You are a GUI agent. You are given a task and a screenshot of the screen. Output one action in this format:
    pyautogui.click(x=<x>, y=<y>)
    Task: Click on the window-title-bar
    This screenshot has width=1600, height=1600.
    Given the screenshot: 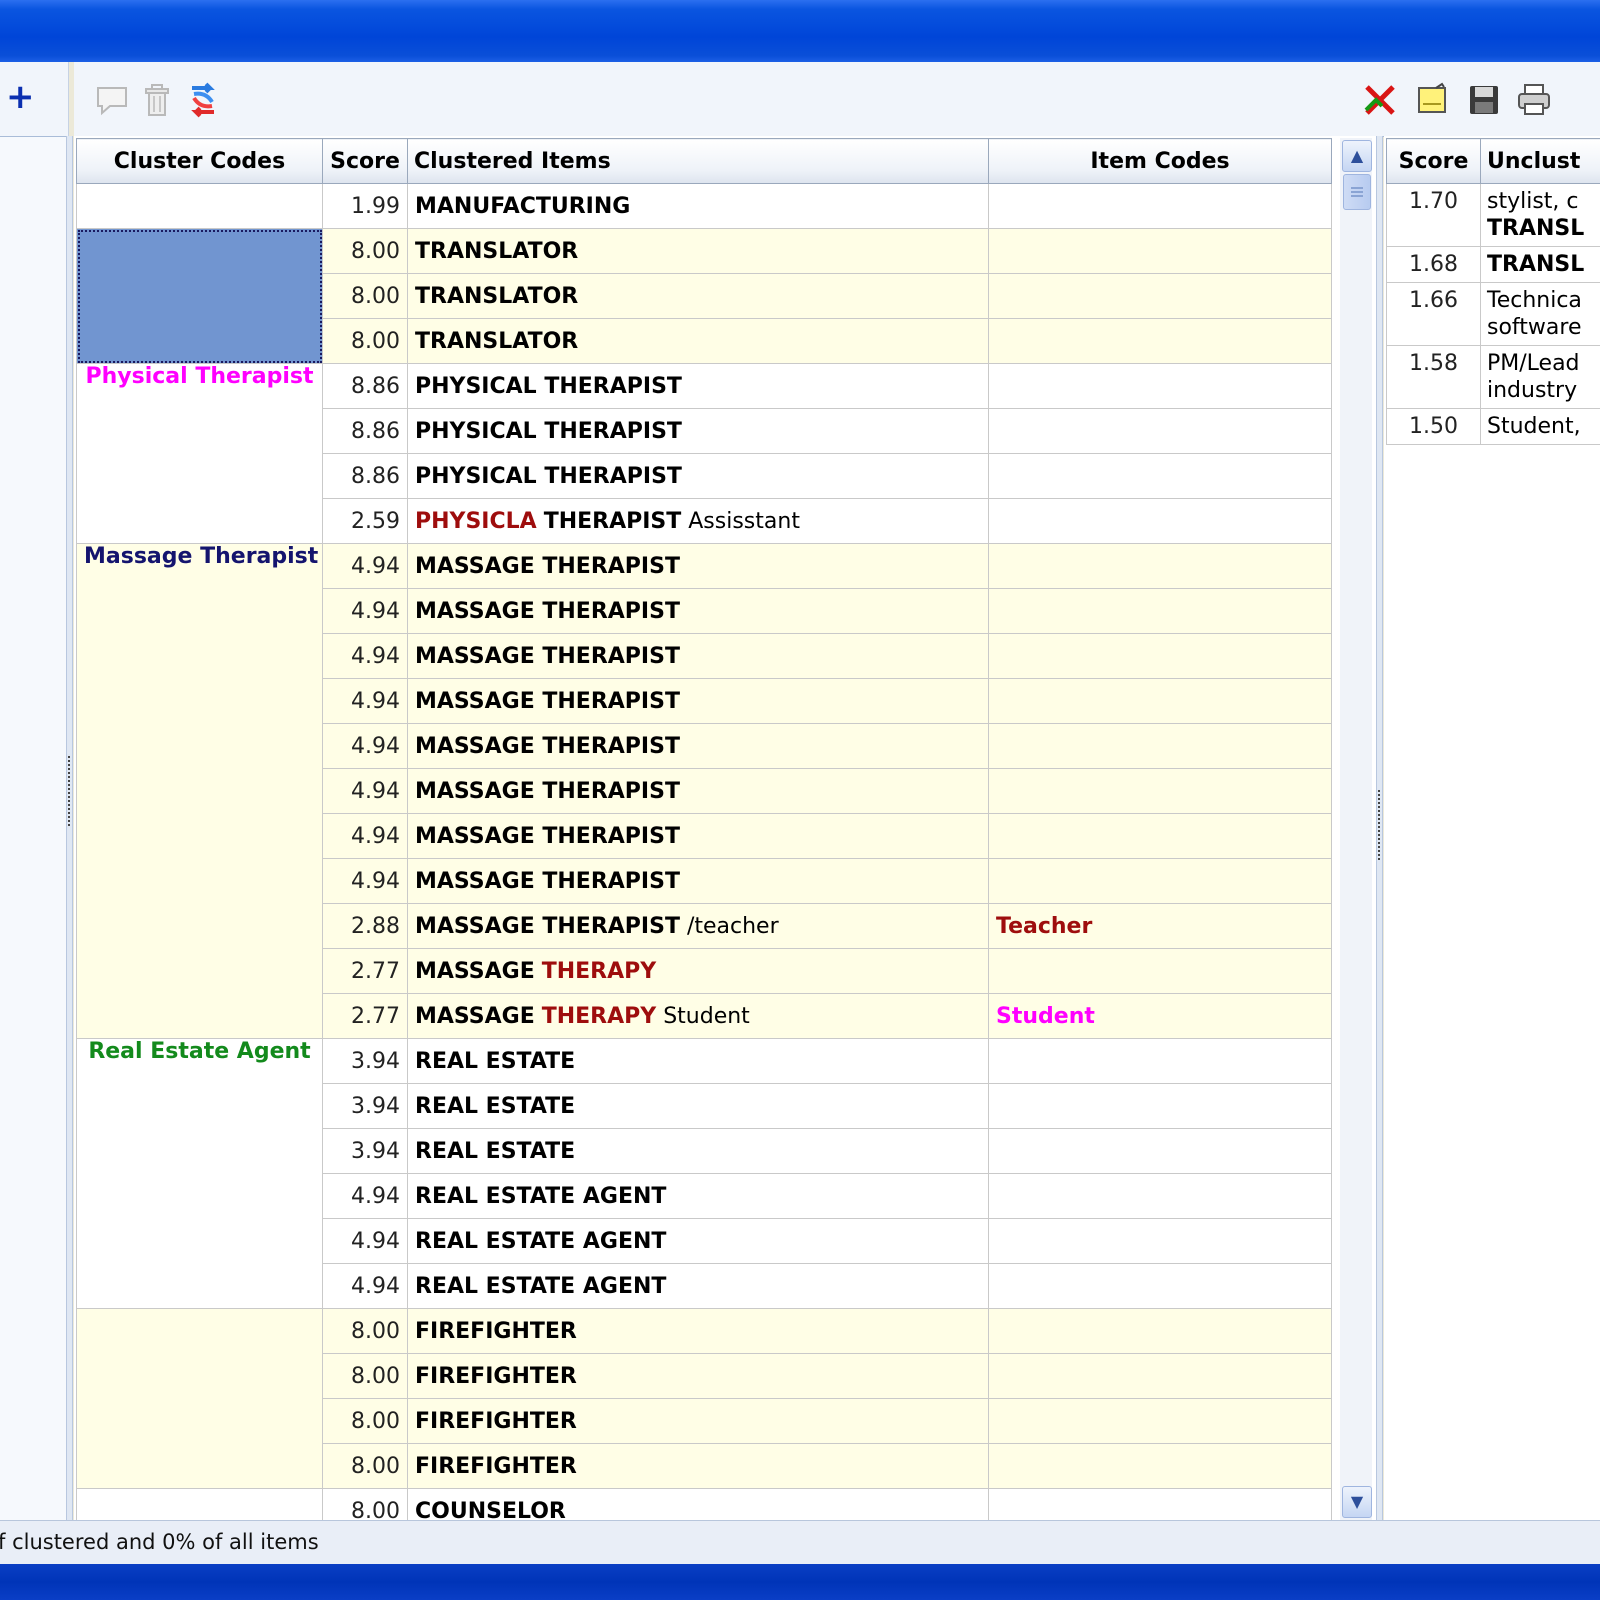 What is the action you would take?
    pyautogui.click(x=800, y=31)
    